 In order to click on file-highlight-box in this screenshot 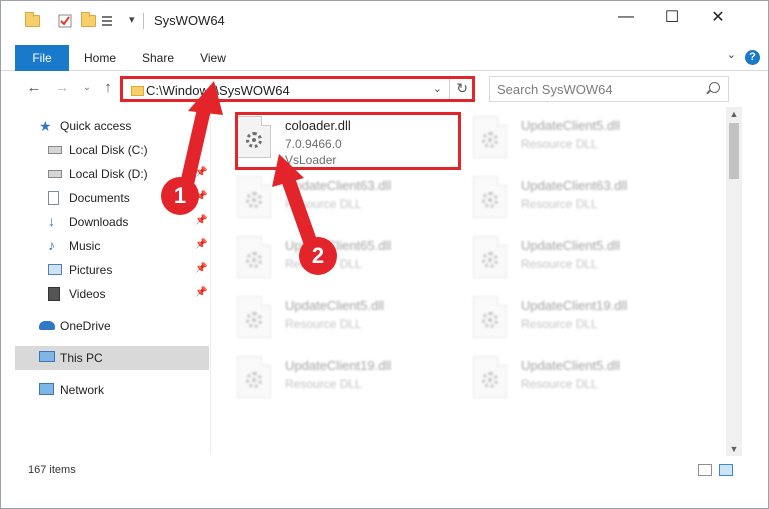, I will do `click(348, 141)`.